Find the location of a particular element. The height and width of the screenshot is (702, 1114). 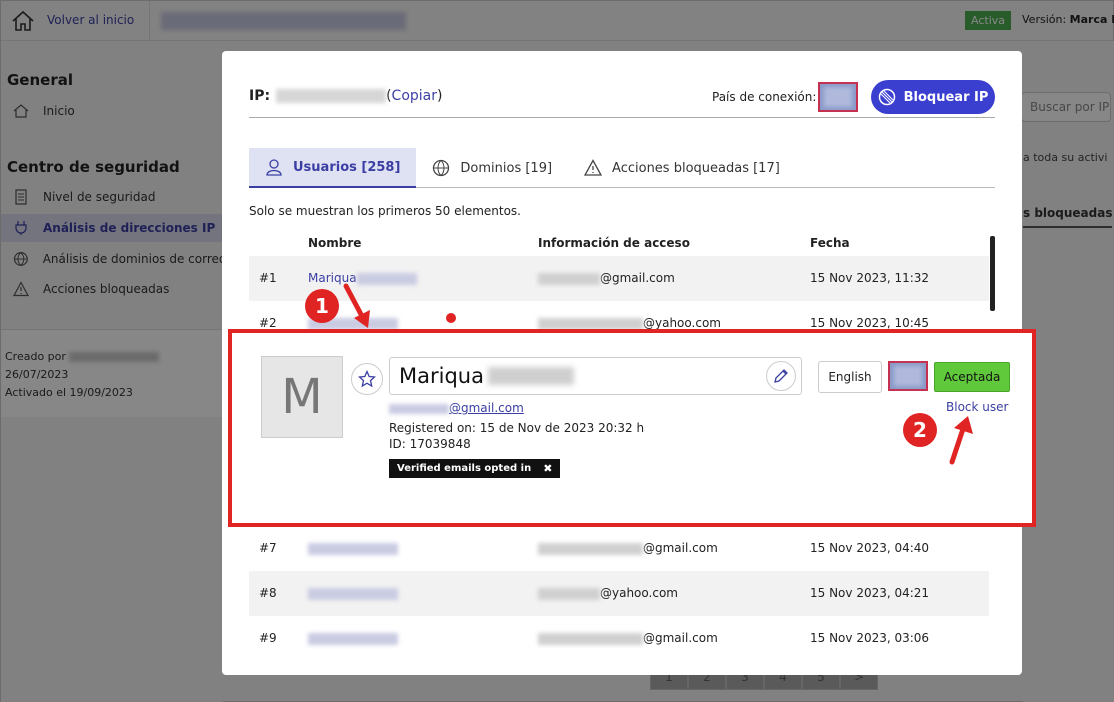

warning-icon is located at coordinates (593, 167).